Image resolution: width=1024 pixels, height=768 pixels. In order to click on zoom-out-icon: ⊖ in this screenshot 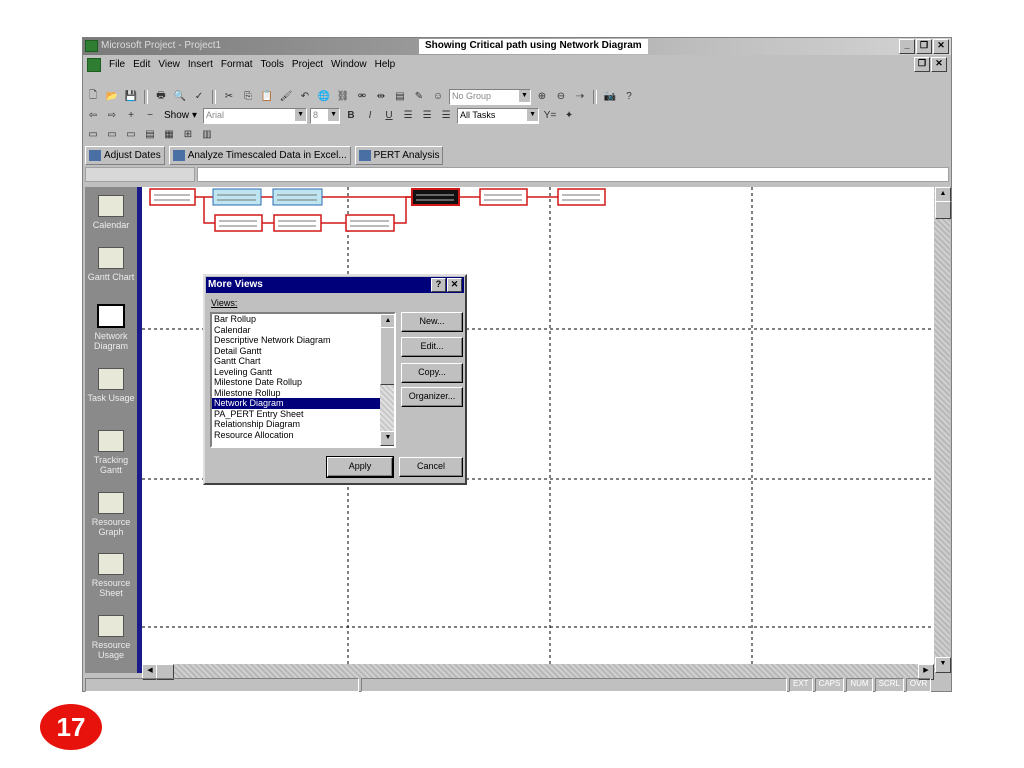, I will do `click(561, 96)`.